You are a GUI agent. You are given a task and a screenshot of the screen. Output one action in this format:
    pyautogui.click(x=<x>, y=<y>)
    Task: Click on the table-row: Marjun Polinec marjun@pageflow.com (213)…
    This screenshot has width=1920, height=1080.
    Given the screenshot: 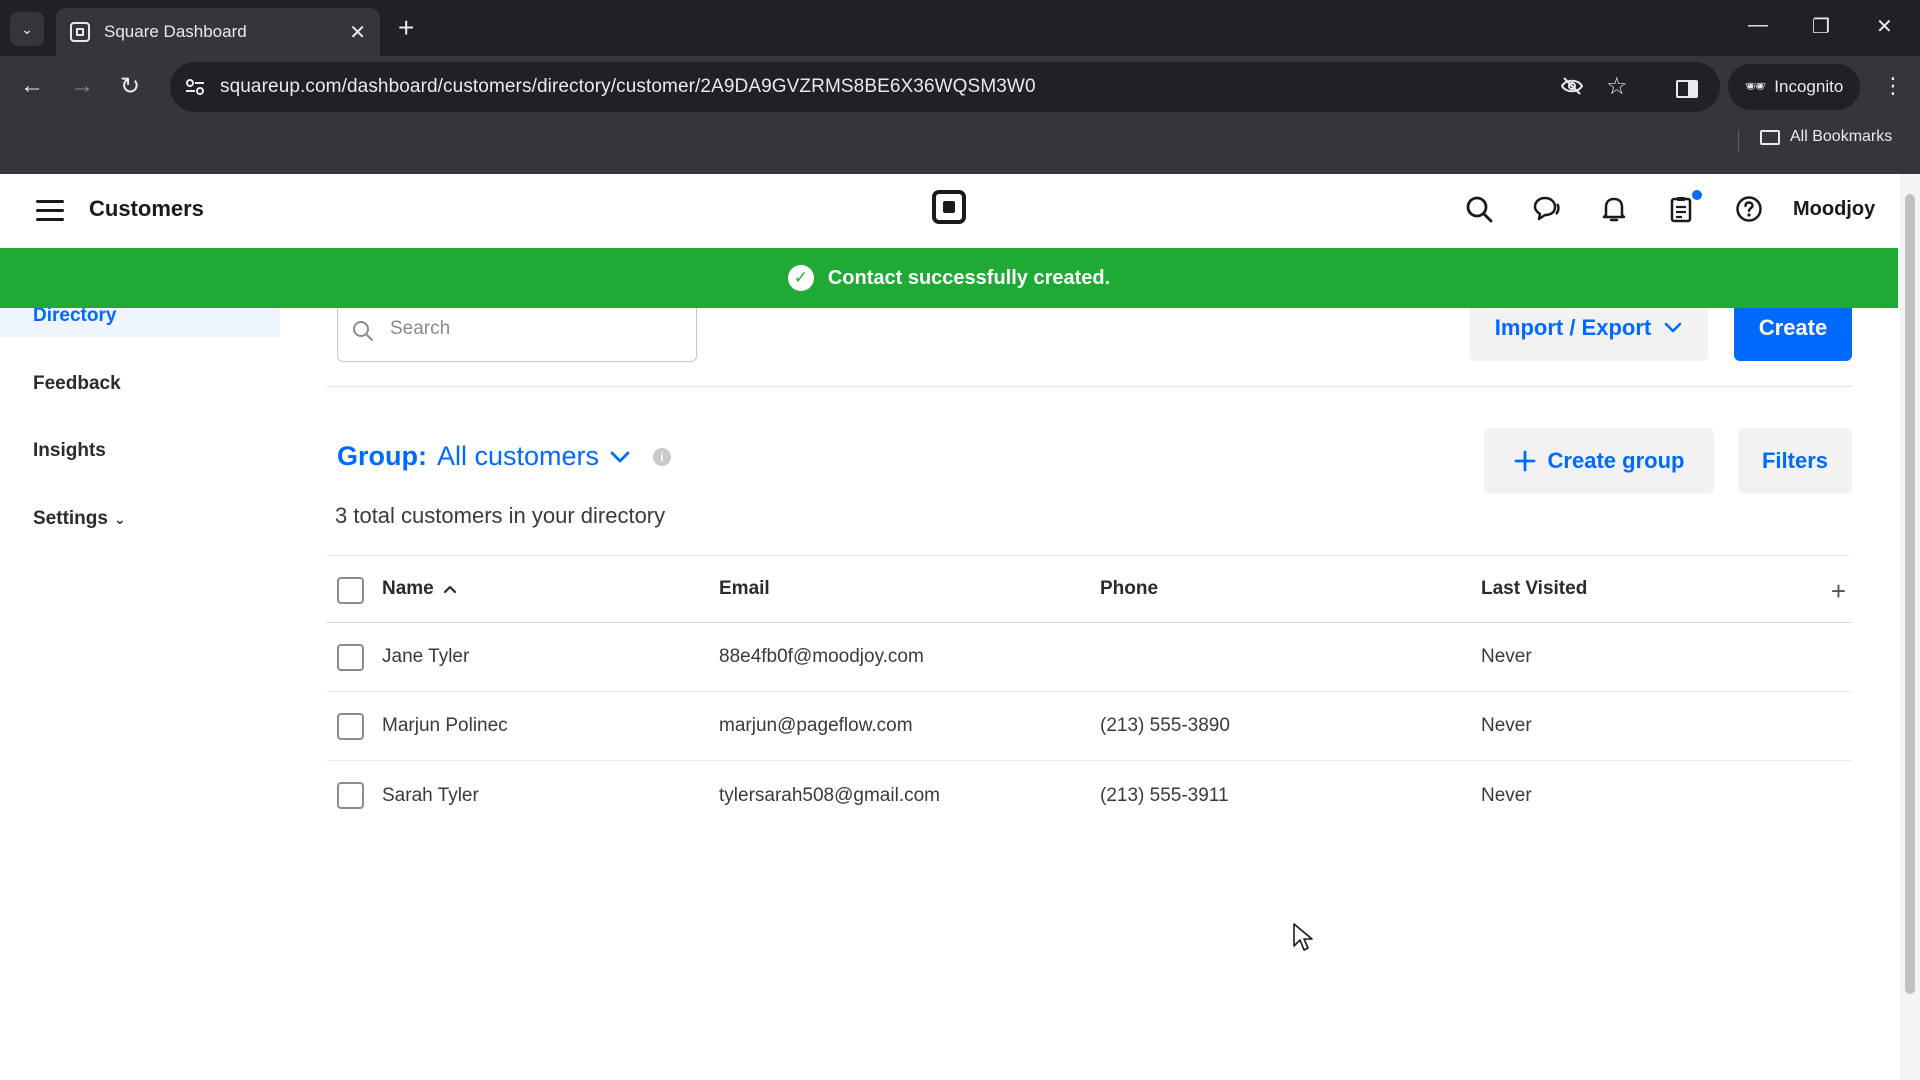 What is the action you would take?
    pyautogui.click(x=1089, y=726)
    